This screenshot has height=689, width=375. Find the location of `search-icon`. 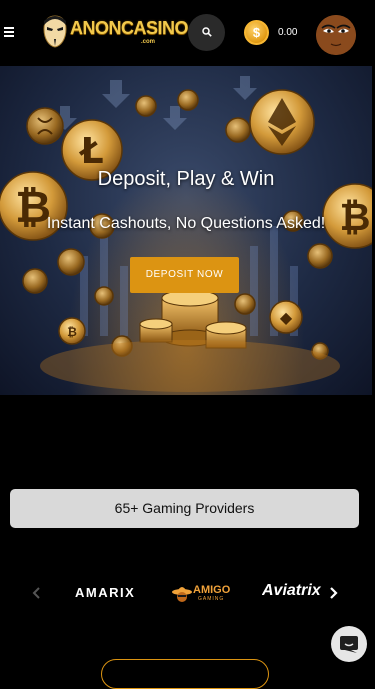

search-icon is located at coordinates (207, 32).